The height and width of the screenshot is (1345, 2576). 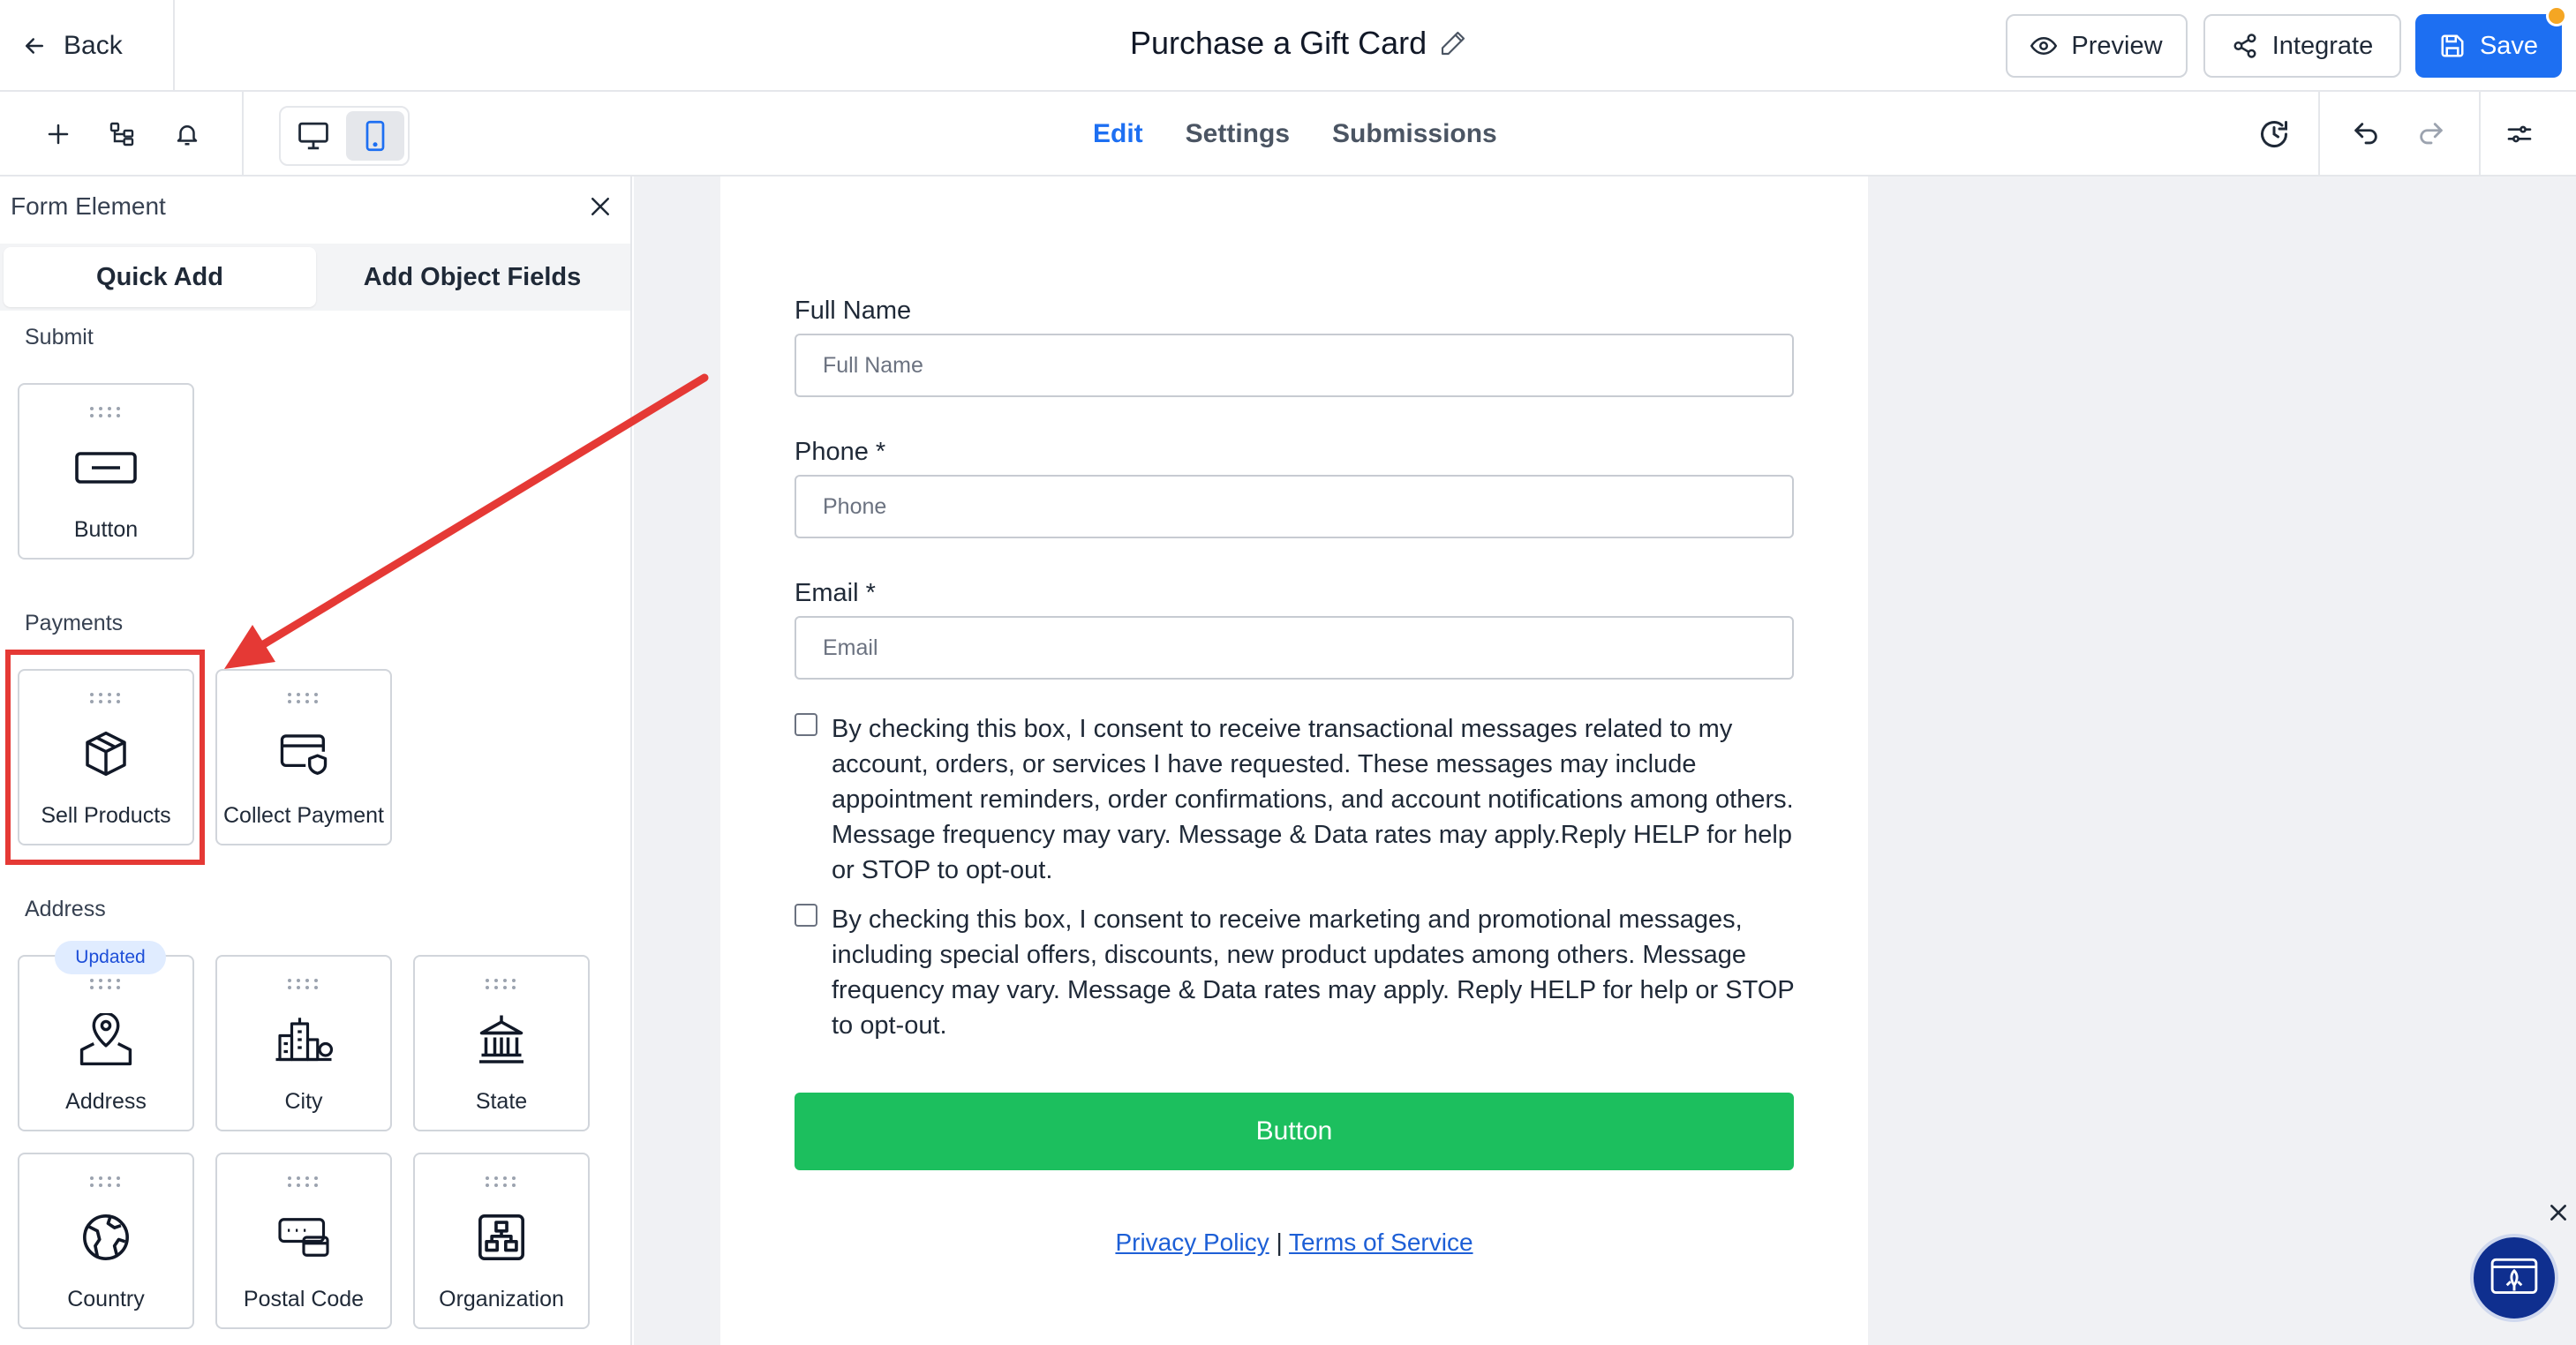 I want to click on layers-tree-icon, so click(x=122, y=134).